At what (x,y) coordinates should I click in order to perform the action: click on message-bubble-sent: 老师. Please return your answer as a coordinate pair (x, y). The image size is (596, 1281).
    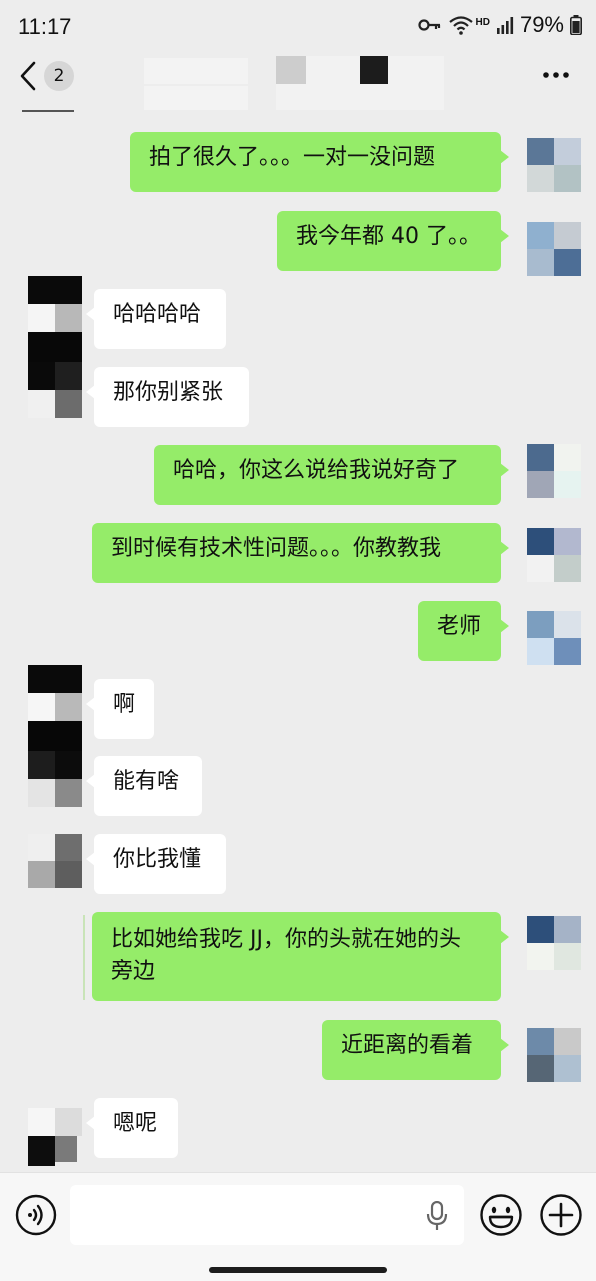
    Looking at the image, I should click on (463, 631).